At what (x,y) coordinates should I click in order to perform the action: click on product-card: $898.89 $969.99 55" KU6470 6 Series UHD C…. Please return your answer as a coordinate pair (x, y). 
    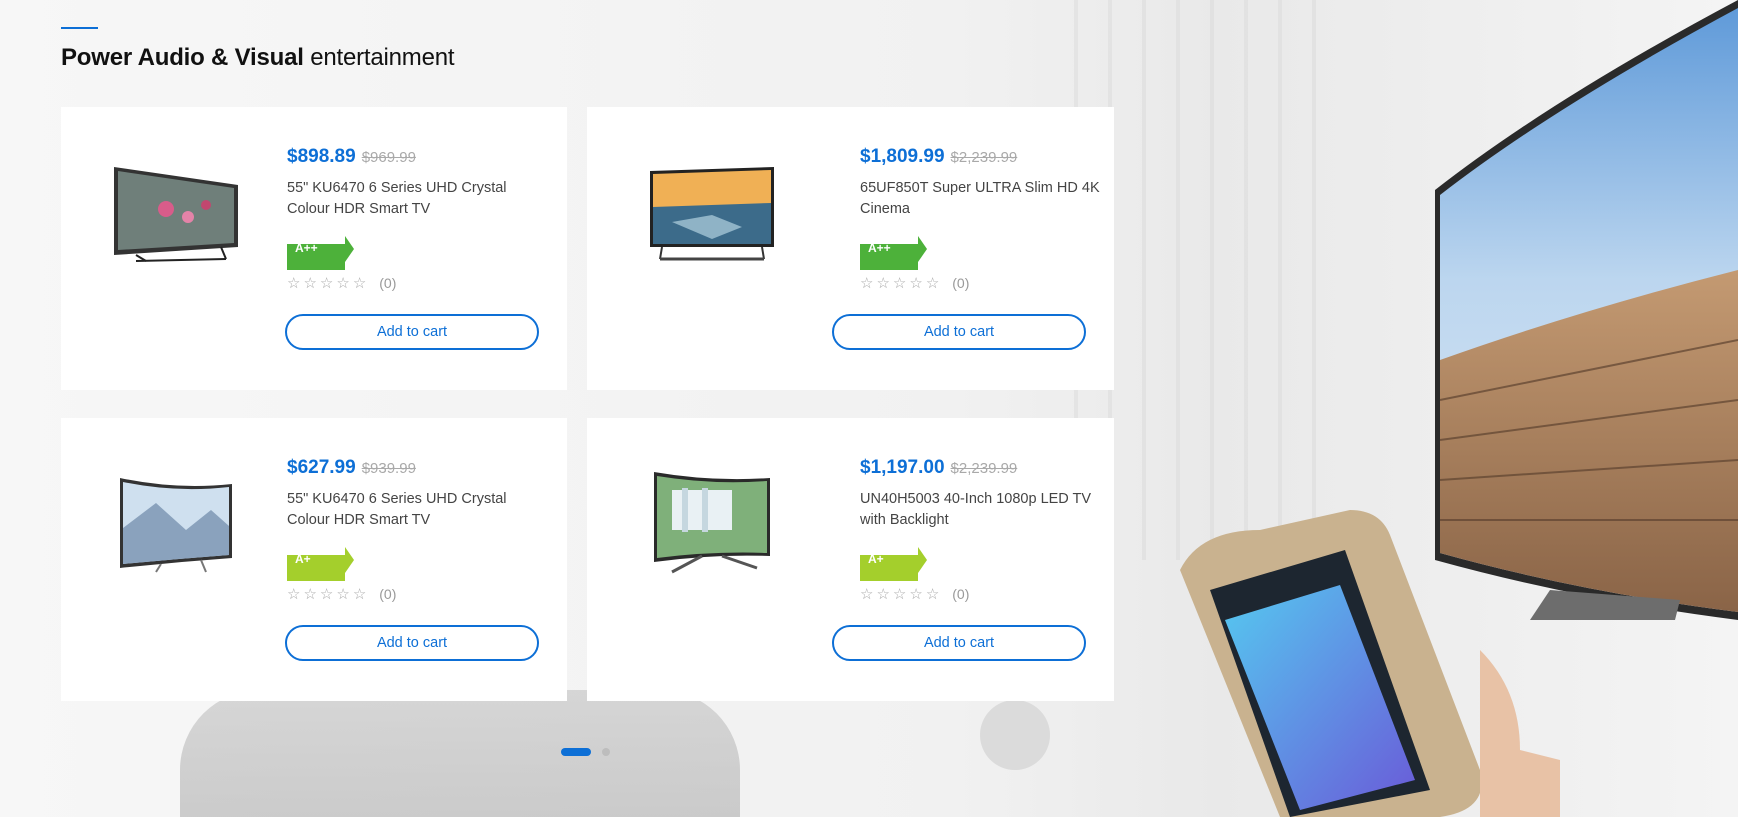
    Looking at the image, I should click on (314, 248).